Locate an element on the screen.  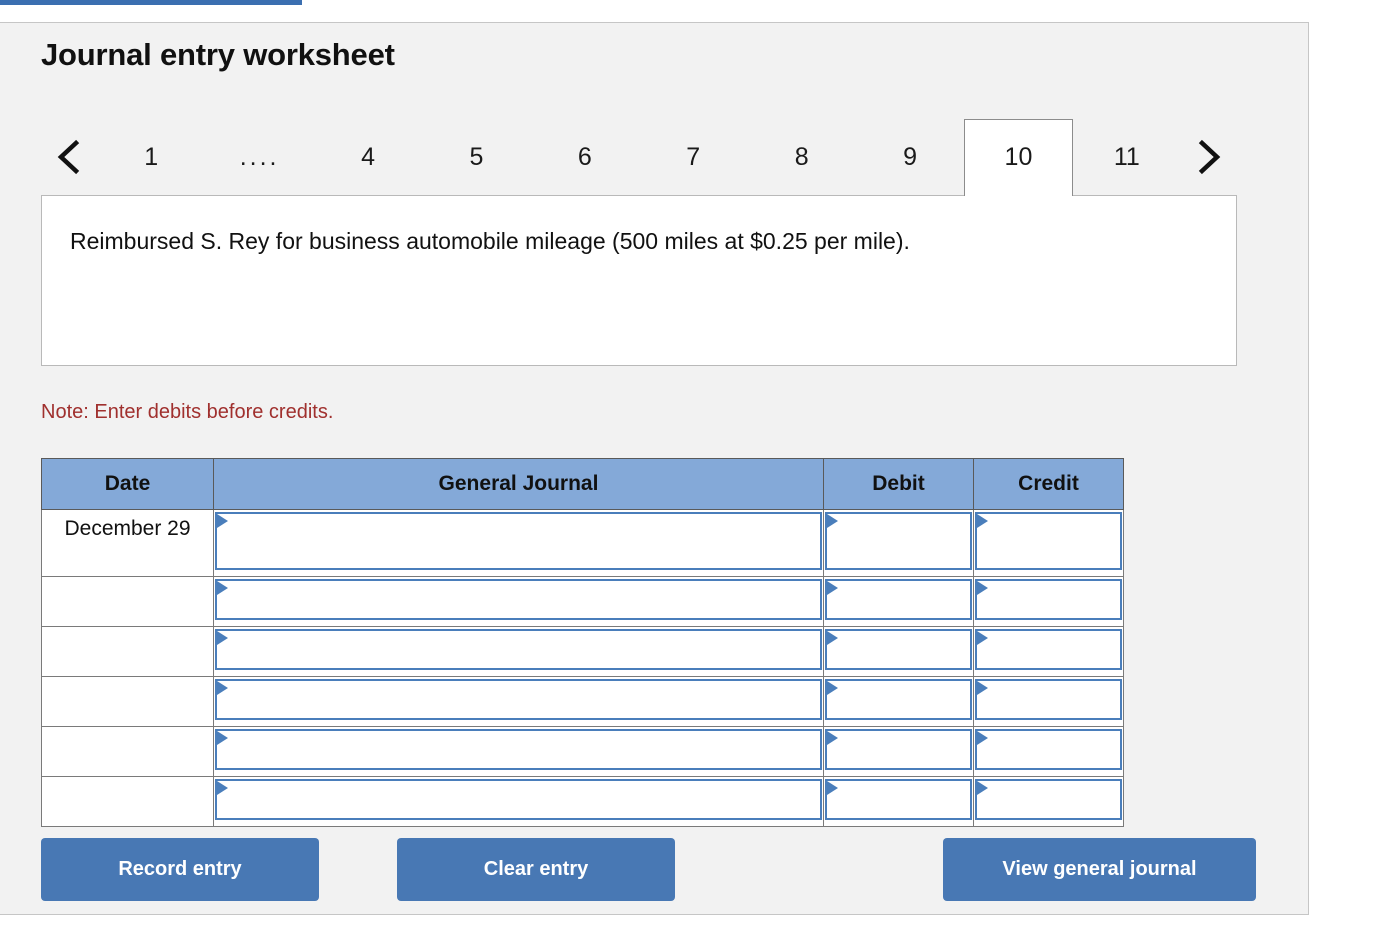
top-accent-bar is located at coordinates (151, 2).